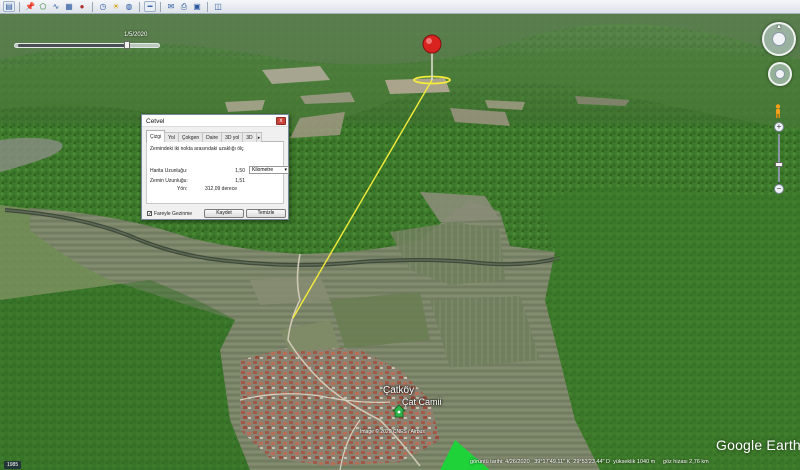 This screenshot has width=800, height=470. What do you see at coordinates (103, 6) in the screenshot?
I see `history-icon: ◷` at bounding box center [103, 6].